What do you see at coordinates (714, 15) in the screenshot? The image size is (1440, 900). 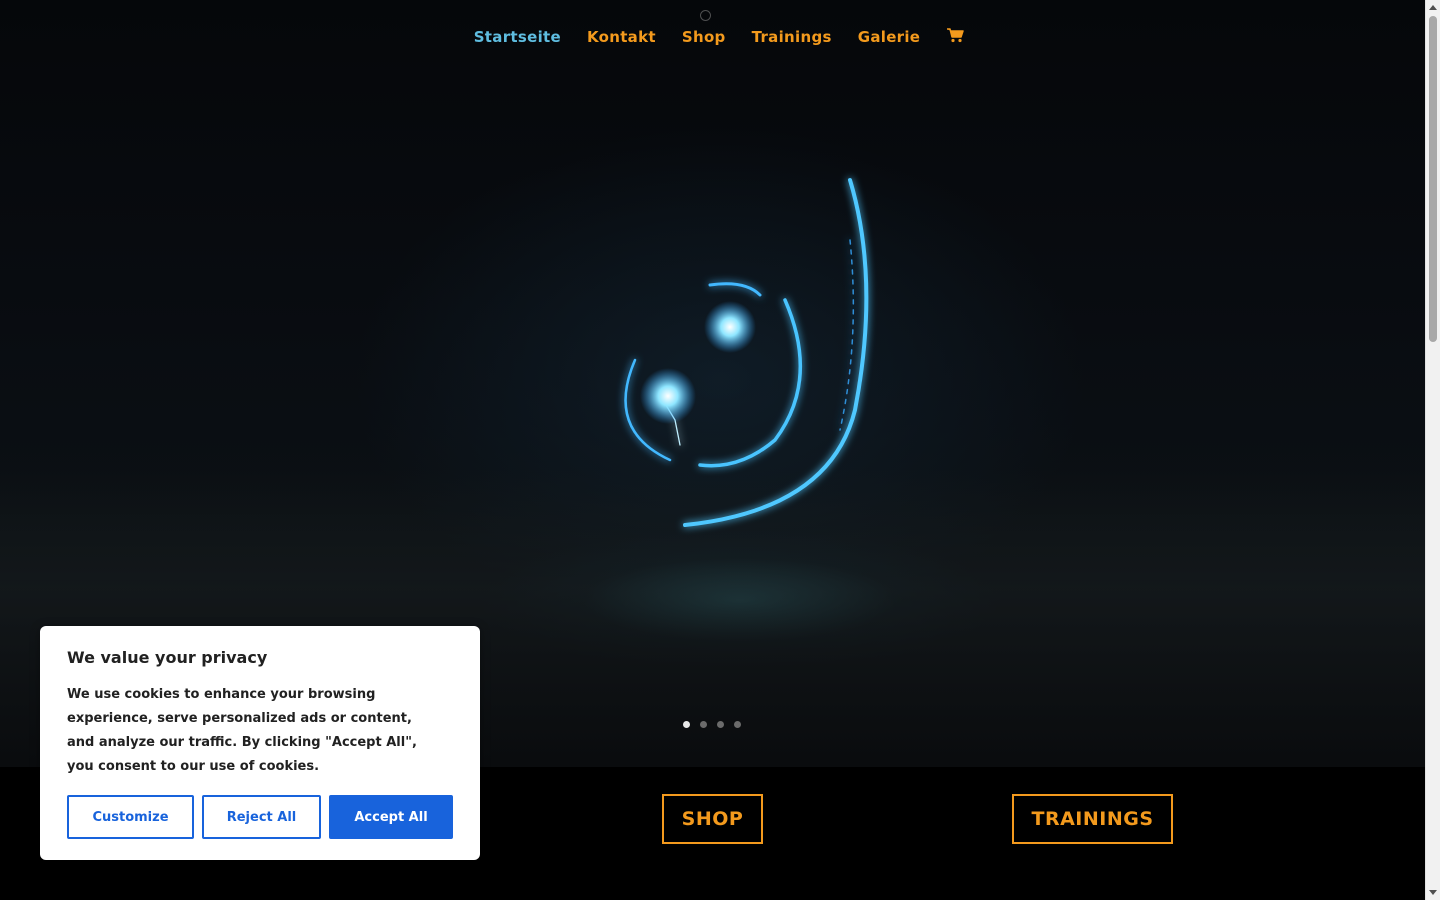 I see `site-logo` at bounding box center [714, 15].